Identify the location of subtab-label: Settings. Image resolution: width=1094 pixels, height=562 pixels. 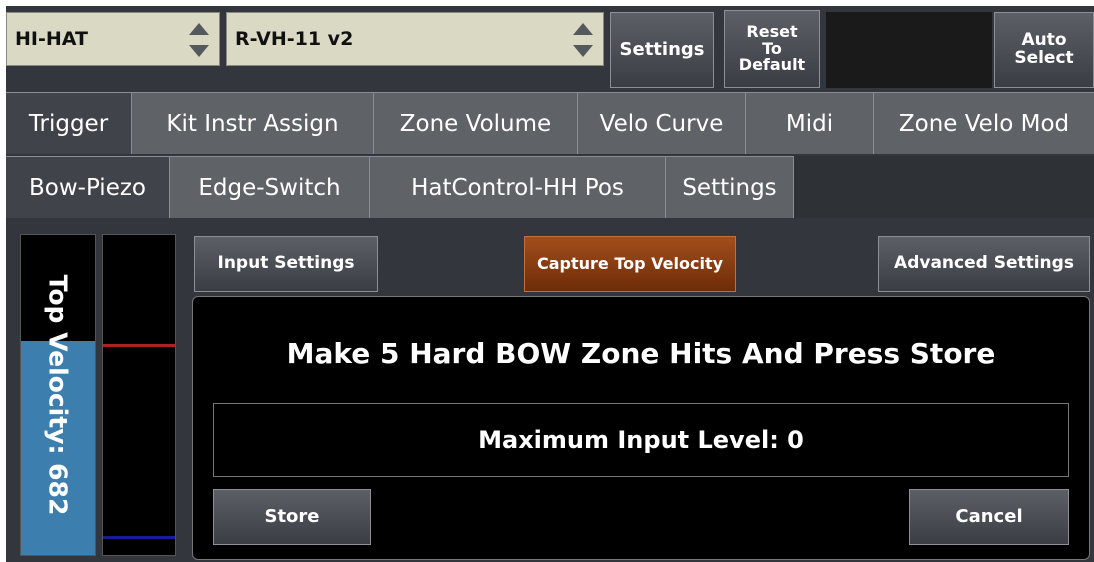
(729, 187).